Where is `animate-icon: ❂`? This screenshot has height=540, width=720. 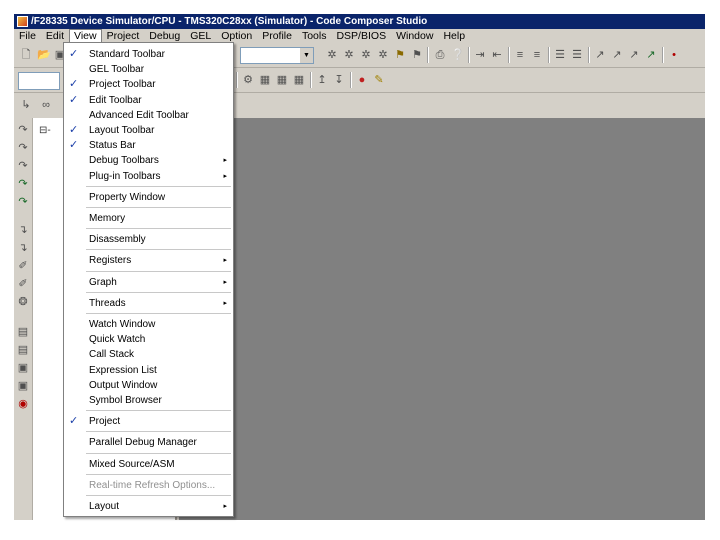 animate-icon: ❂ is located at coordinates (23, 302).